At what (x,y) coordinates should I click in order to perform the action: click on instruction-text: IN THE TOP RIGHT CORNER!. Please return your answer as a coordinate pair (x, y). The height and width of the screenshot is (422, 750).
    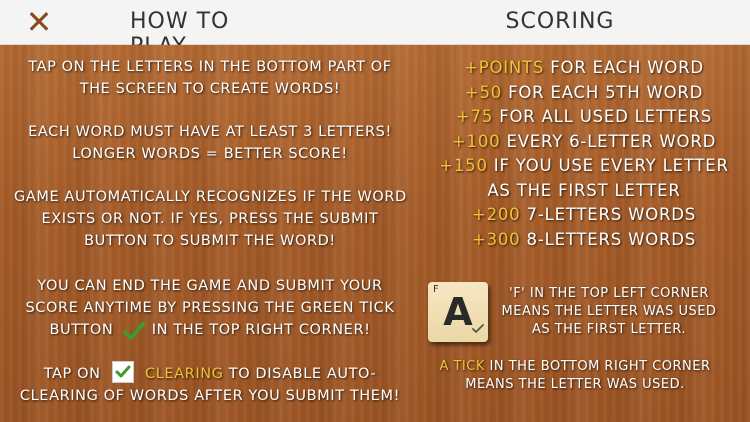
    Looking at the image, I should click on (261, 330).